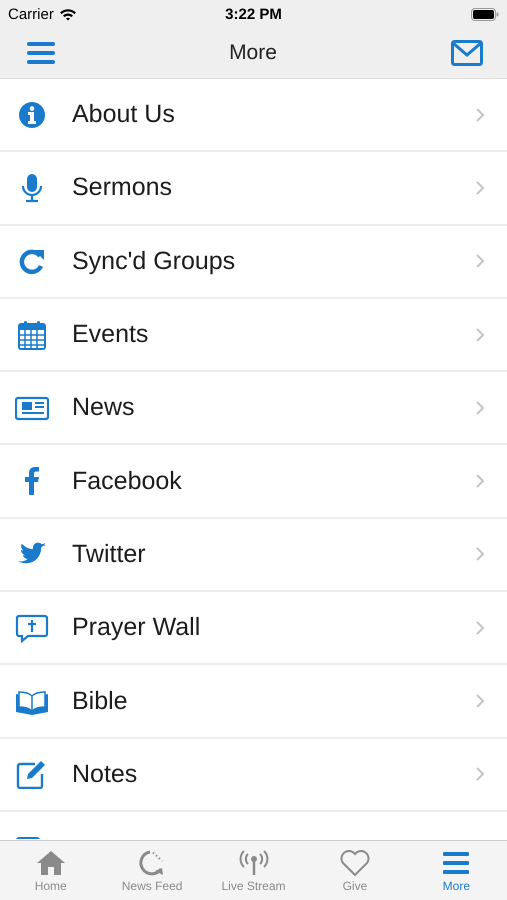  Describe the element at coordinates (355, 862) in the screenshot. I see `heart-icon` at that location.